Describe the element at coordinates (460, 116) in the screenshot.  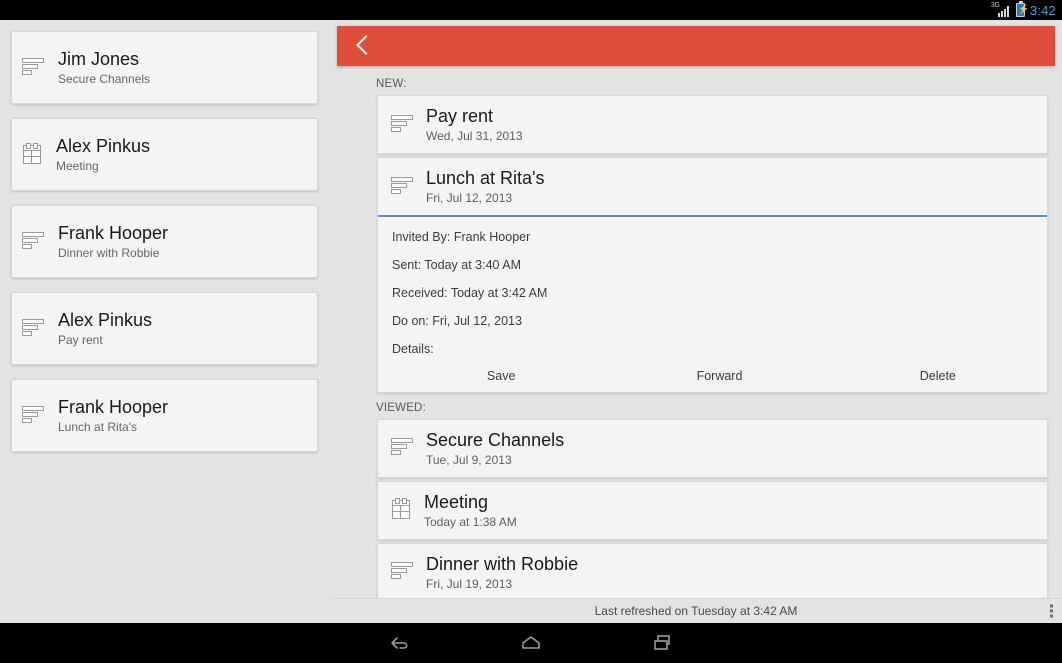
I see `message-title: Pay rent` at that location.